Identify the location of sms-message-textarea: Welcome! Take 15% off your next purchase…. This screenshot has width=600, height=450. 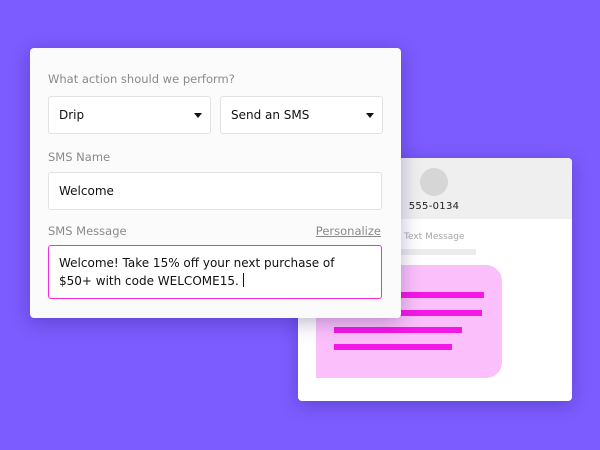
(215, 272).